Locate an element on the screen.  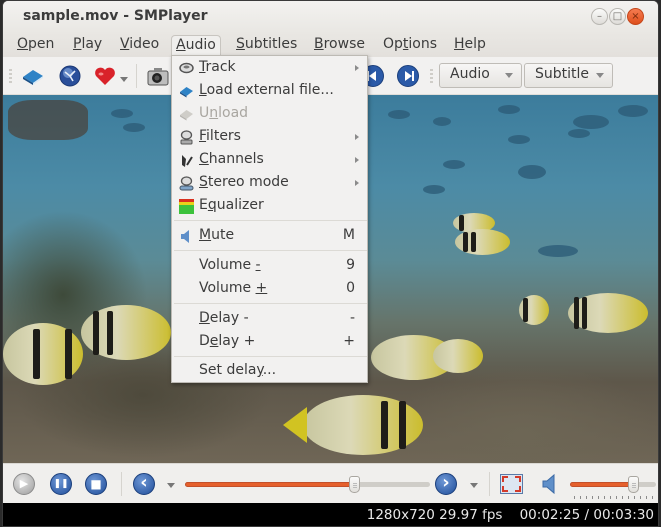
menu-item-mute: Mute M is located at coordinates (269, 236).